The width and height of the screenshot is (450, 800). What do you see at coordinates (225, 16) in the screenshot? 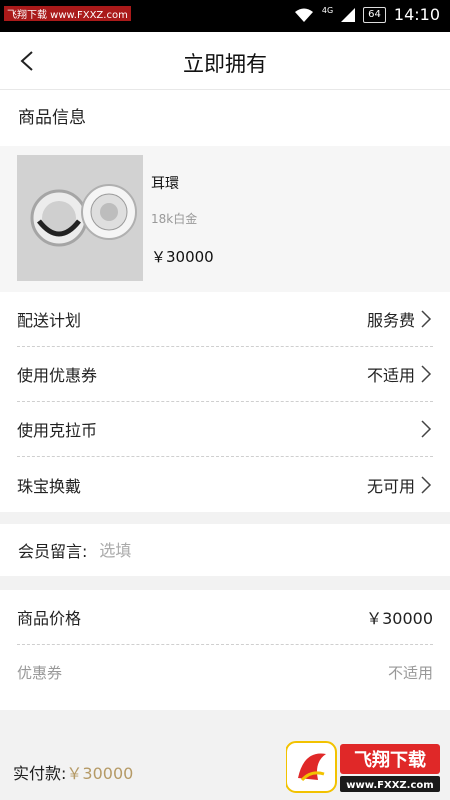
I see `status-bar: 飞翔下载 www.FXXZ.com 4G 64 14:10` at bounding box center [225, 16].